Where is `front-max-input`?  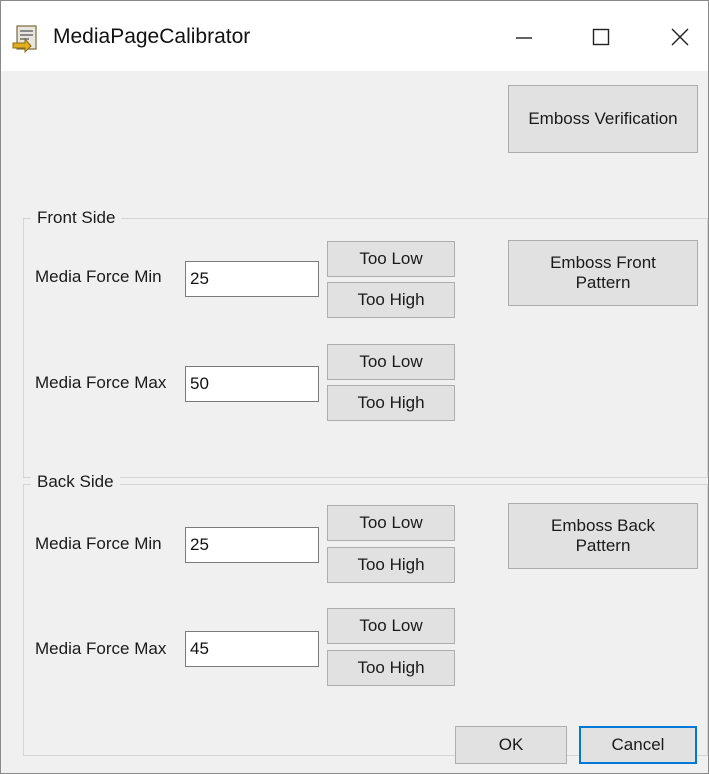
front-max-input is located at coordinates (252, 384).